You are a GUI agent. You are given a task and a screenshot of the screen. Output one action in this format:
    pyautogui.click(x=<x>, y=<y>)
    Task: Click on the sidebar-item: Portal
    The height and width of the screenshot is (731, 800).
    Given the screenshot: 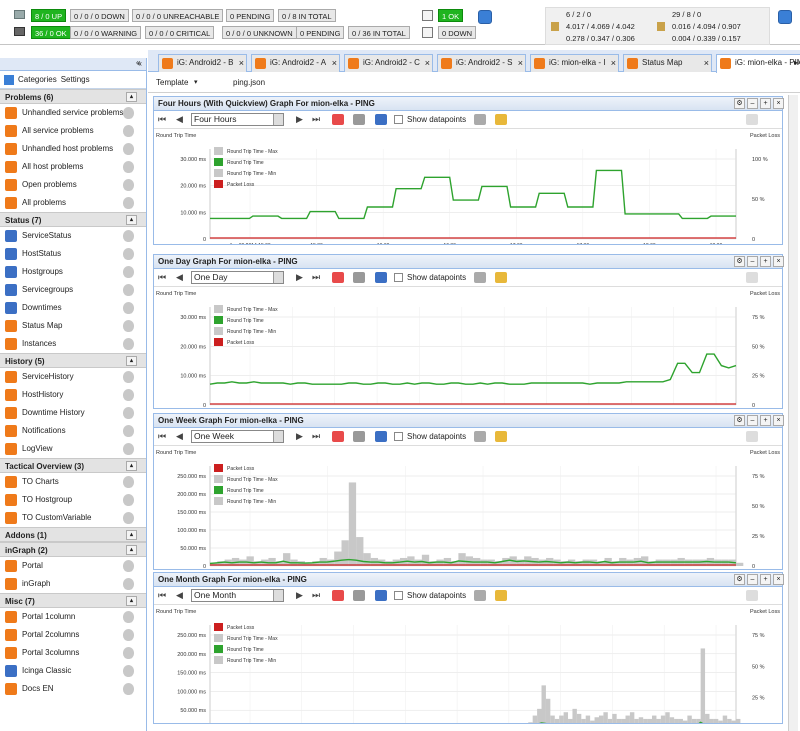 What is the action you would take?
    pyautogui.click(x=73, y=566)
    